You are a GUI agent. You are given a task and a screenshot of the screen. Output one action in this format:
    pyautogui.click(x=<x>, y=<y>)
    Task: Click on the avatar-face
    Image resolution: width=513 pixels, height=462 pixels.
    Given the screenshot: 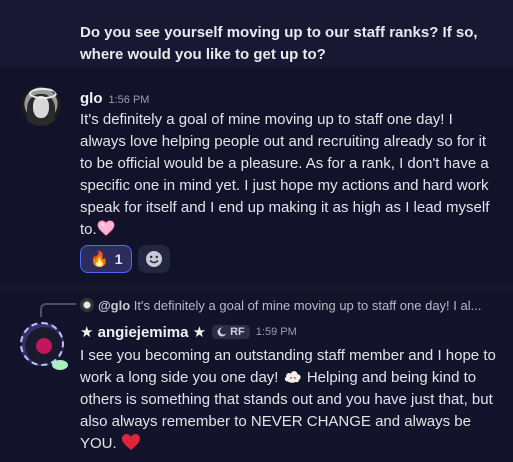 What is the action you would take?
    pyautogui.click(x=41, y=107)
    